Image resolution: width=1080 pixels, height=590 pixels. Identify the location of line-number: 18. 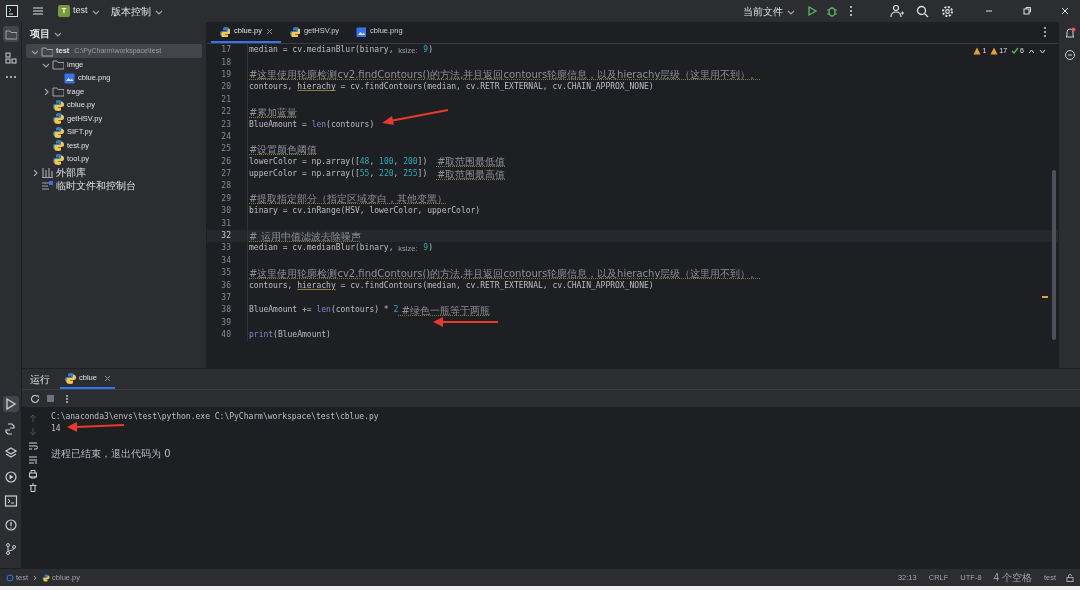
(225, 62).